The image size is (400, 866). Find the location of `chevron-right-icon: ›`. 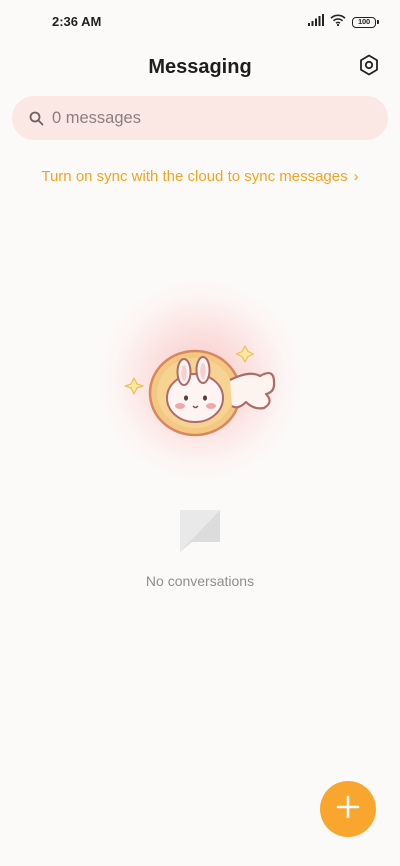

chevron-right-icon: › is located at coordinates (356, 176).